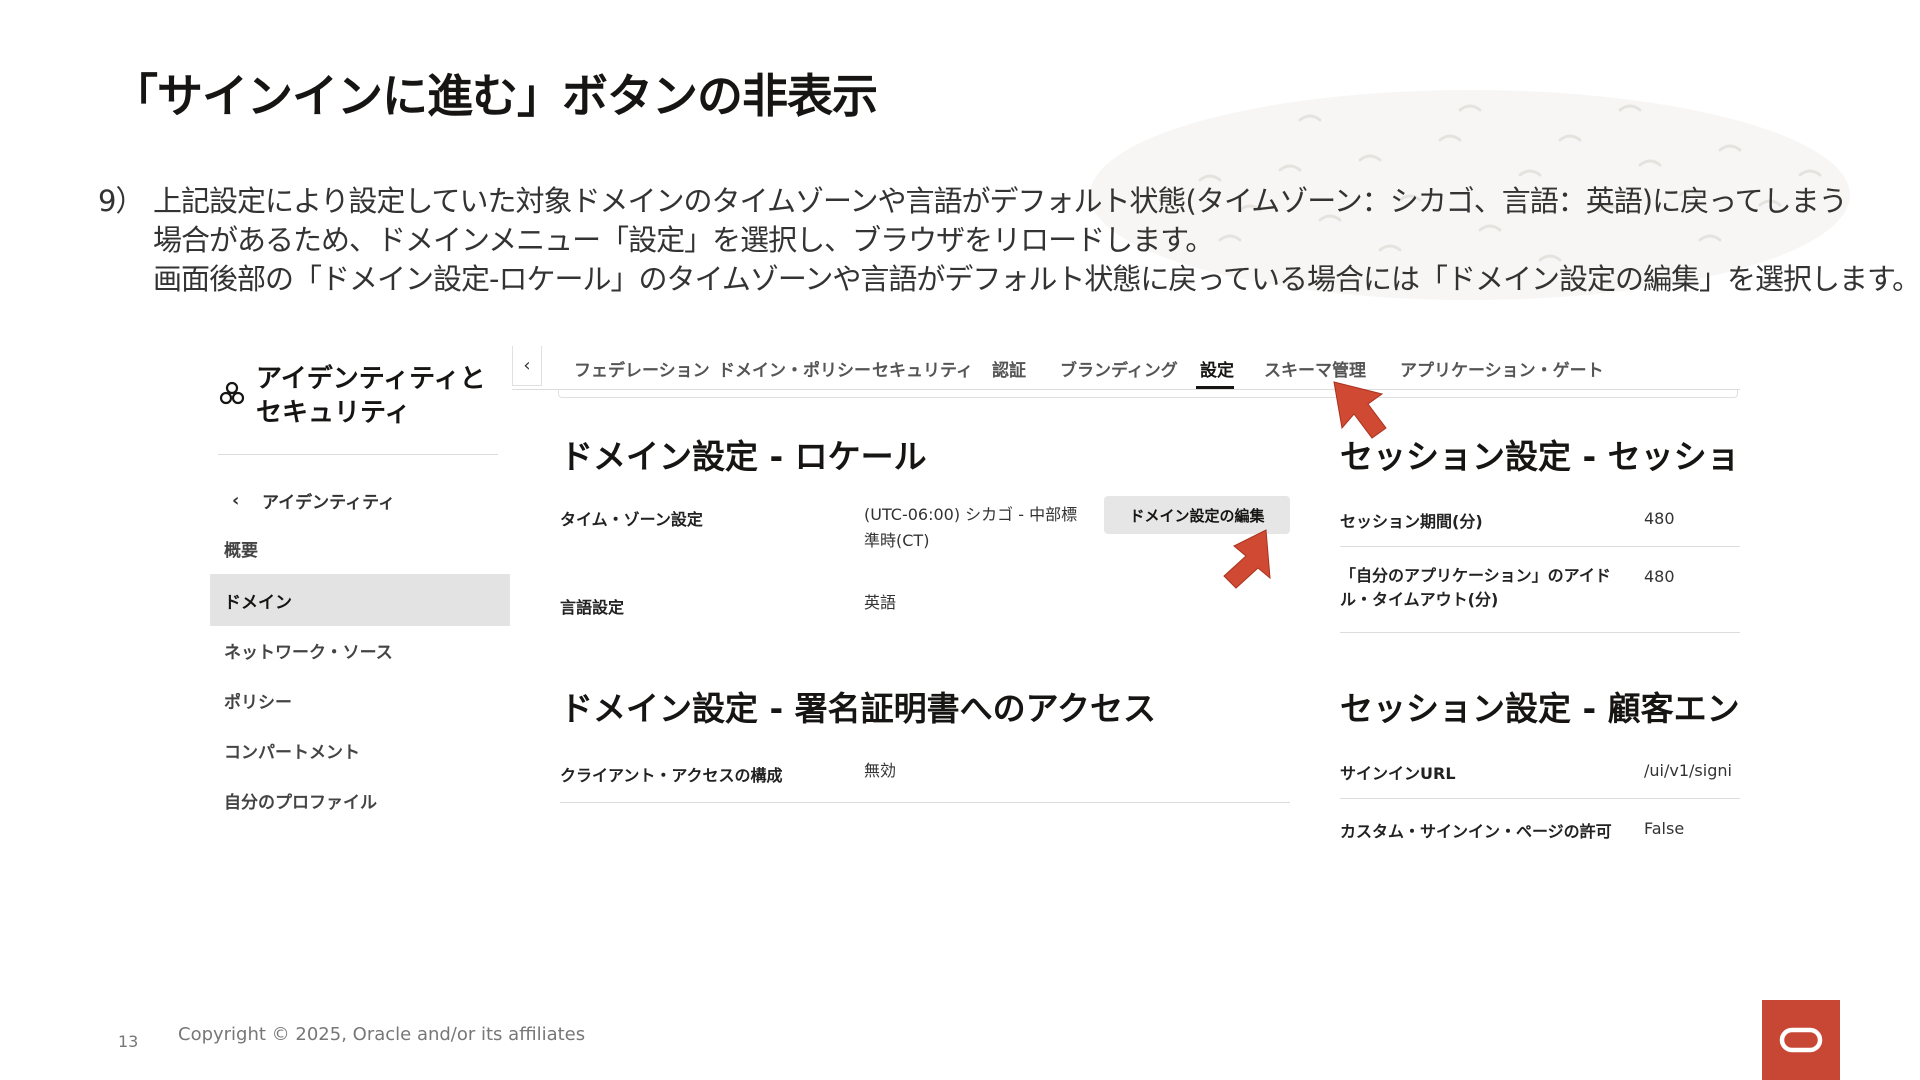  Describe the element at coordinates (232, 393) in the screenshot. I see `identity-security-icon` at that location.